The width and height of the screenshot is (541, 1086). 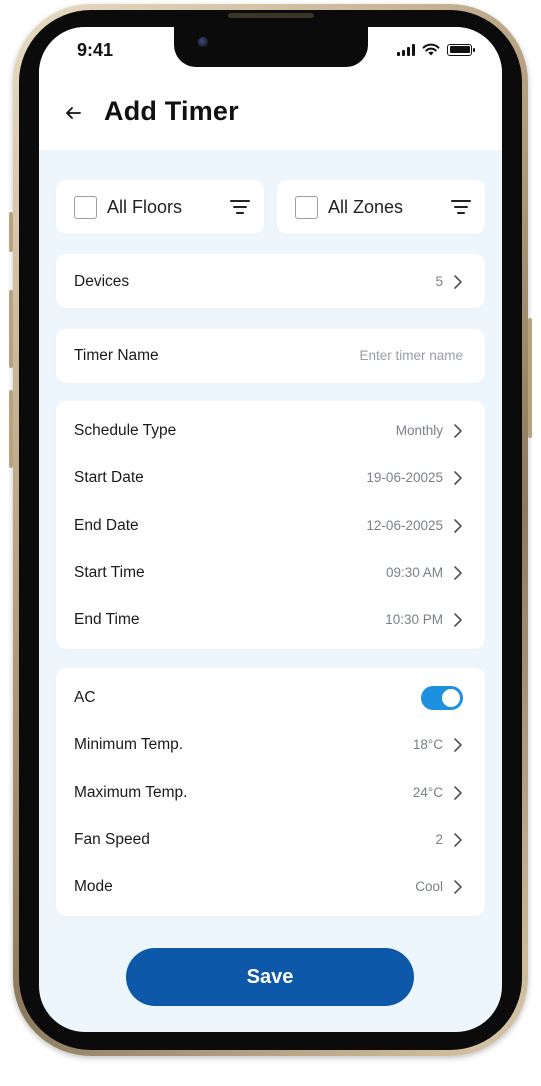 I want to click on timer-name-label: Timer Name, so click(x=116, y=355).